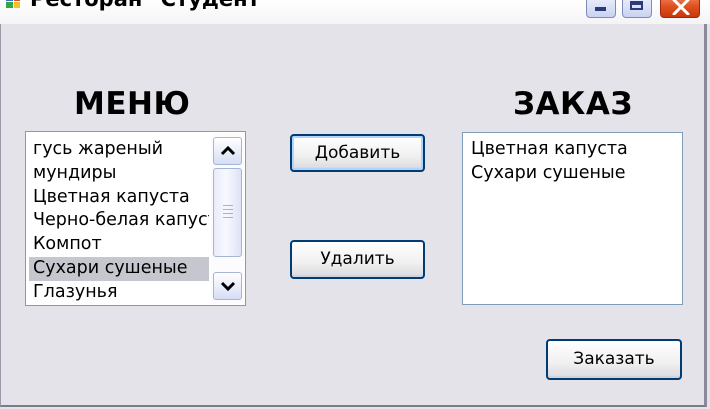 The image size is (710, 409). I want to click on order-items: Цветная капуста Сухари сушеные, so click(574, 162).